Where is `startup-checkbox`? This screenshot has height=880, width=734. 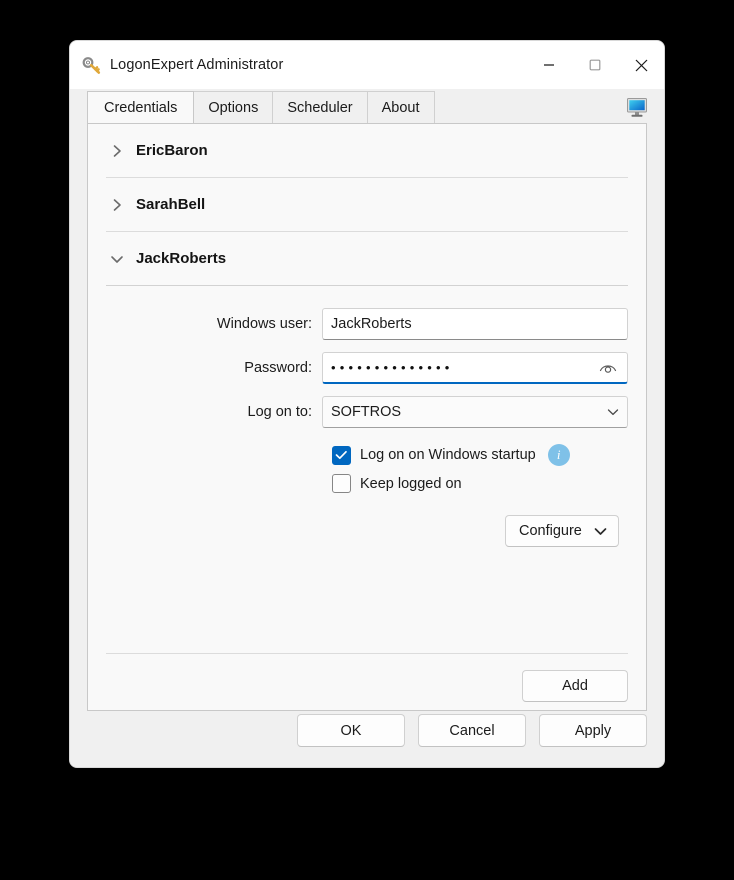 startup-checkbox is located at coordinates (341, 455).